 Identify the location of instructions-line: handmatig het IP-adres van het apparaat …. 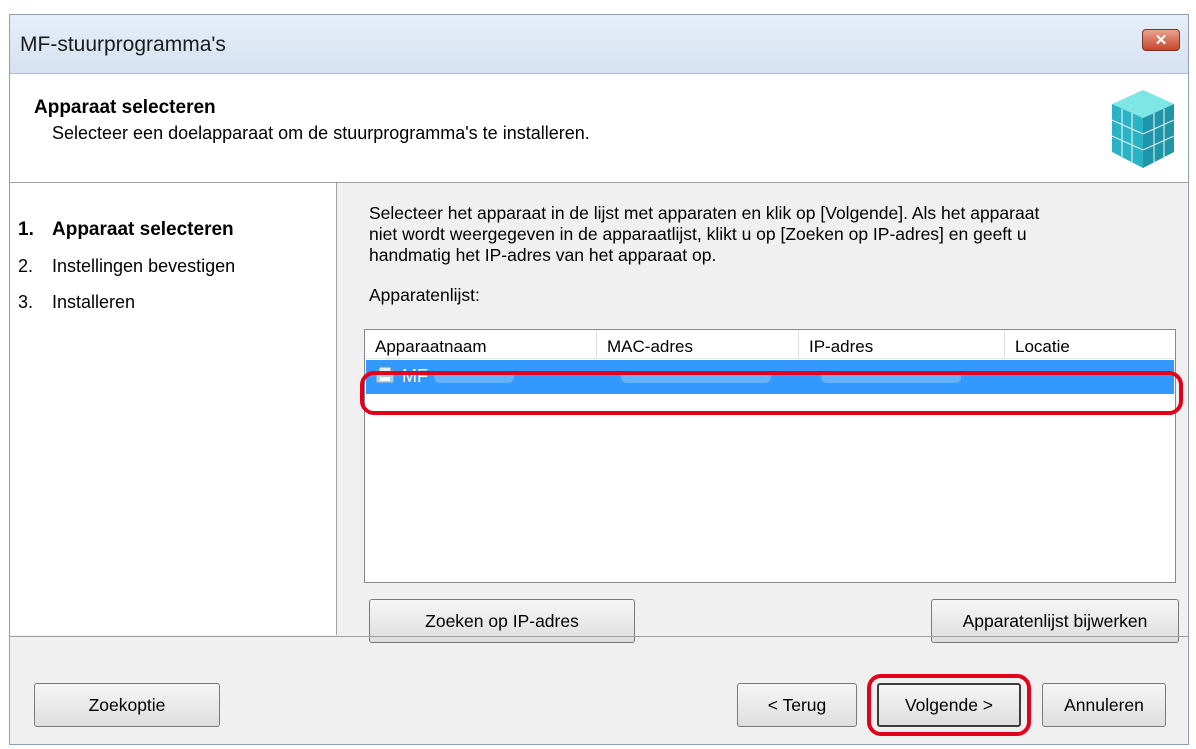
(543, 255).